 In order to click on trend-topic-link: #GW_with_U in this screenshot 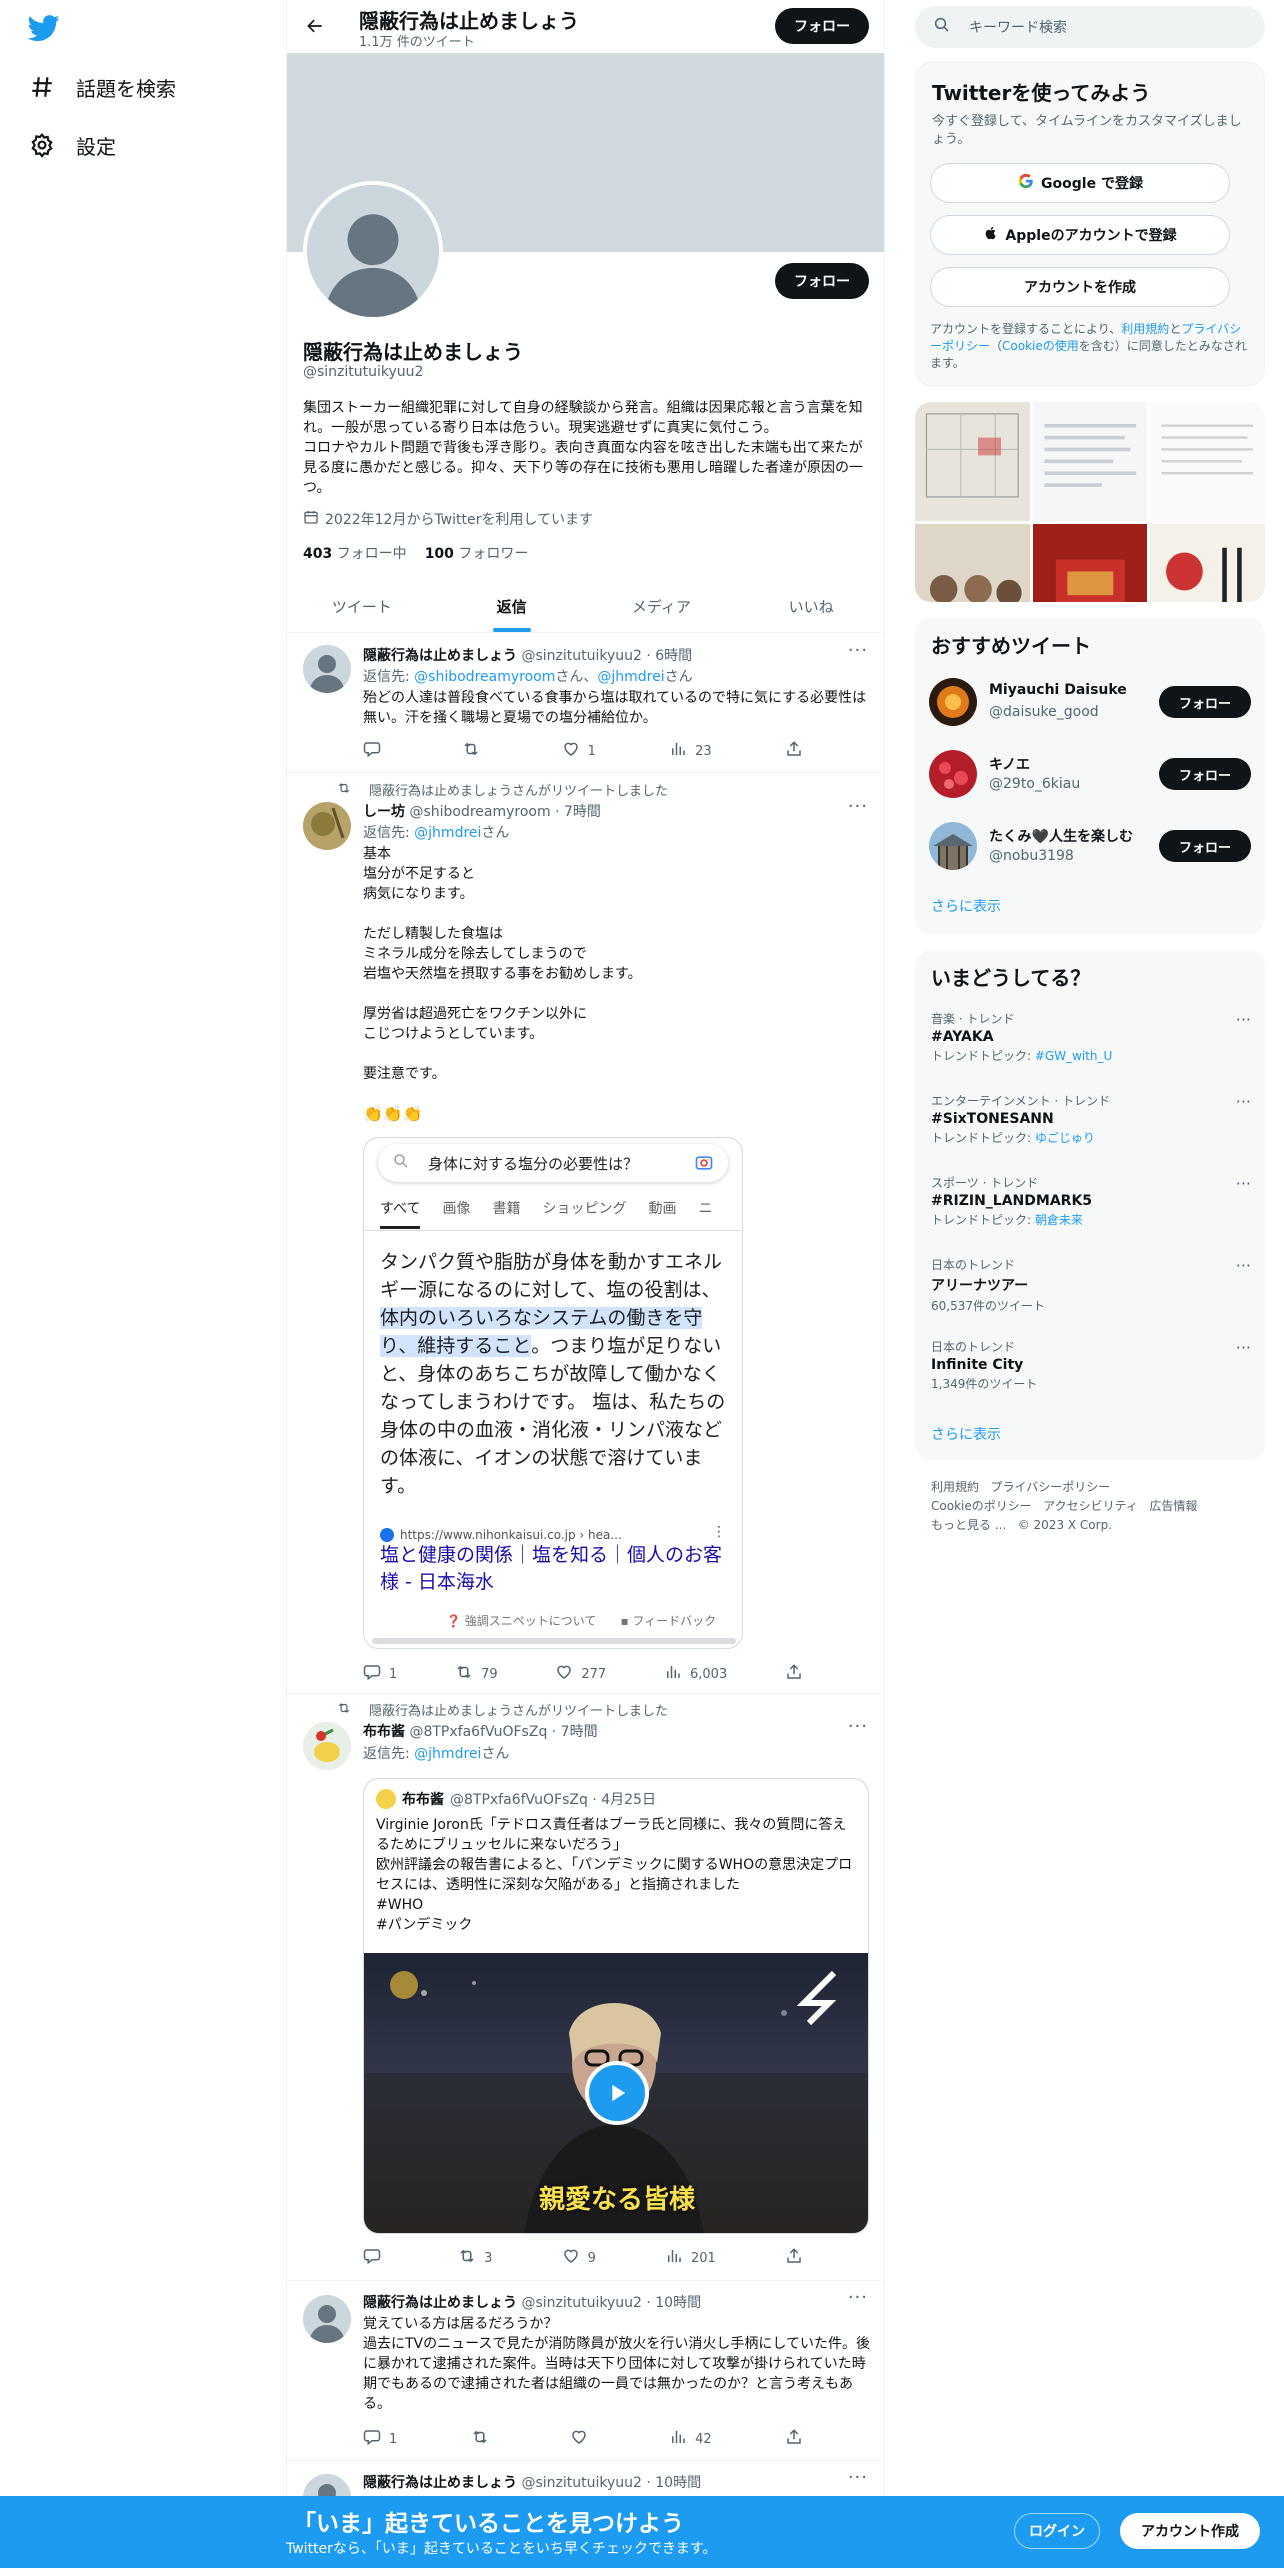, I will do `click(1073, 1056)`.